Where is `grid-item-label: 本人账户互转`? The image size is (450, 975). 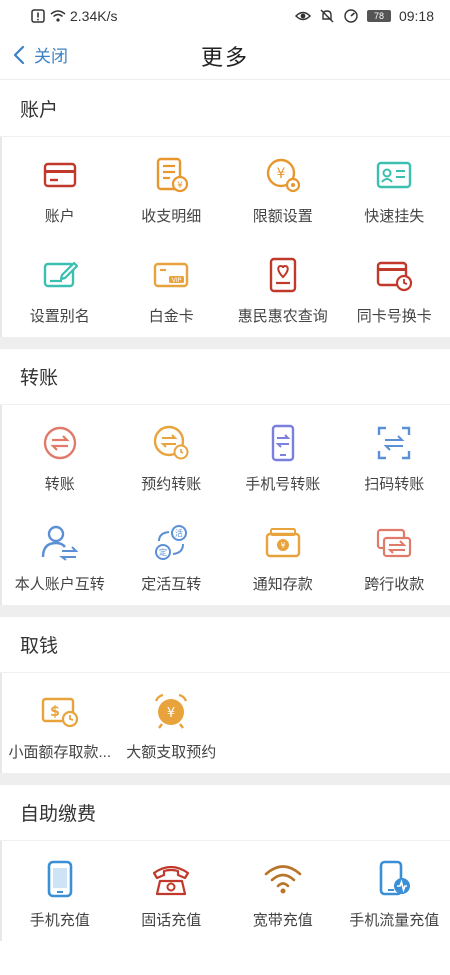
grid-item-label: 本人账户互转 is located at coordinates (59, 584).